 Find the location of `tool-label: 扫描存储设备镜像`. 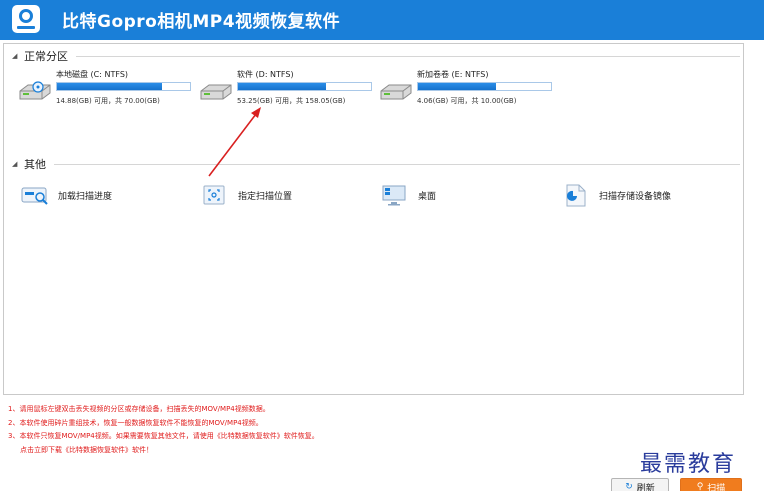

tool-label: 扫描存储设备镜像 is located at coordinates (635, 196).